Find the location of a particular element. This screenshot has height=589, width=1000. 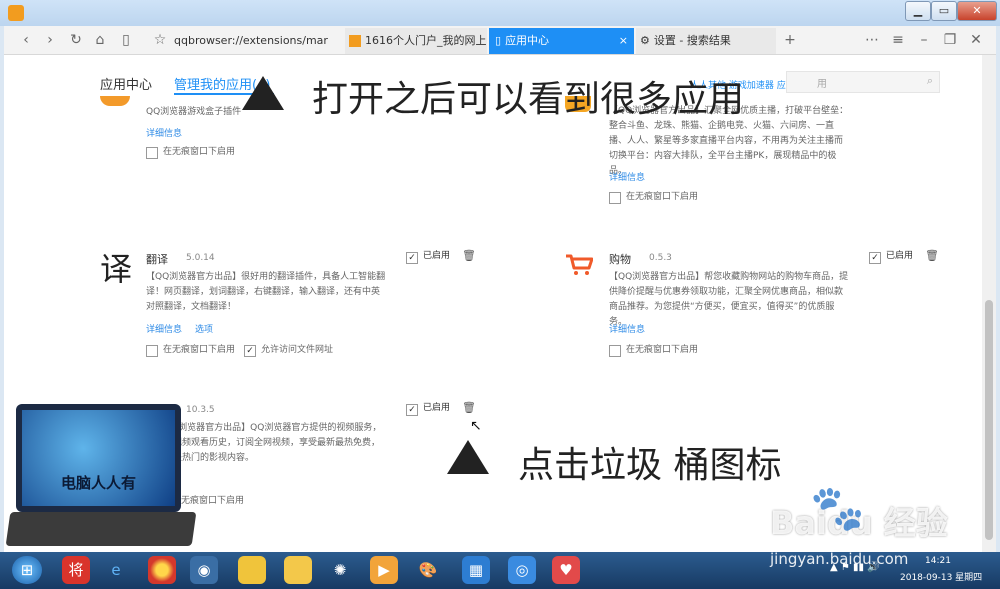

laptop-keyboard is located at coordinates (101, 529).